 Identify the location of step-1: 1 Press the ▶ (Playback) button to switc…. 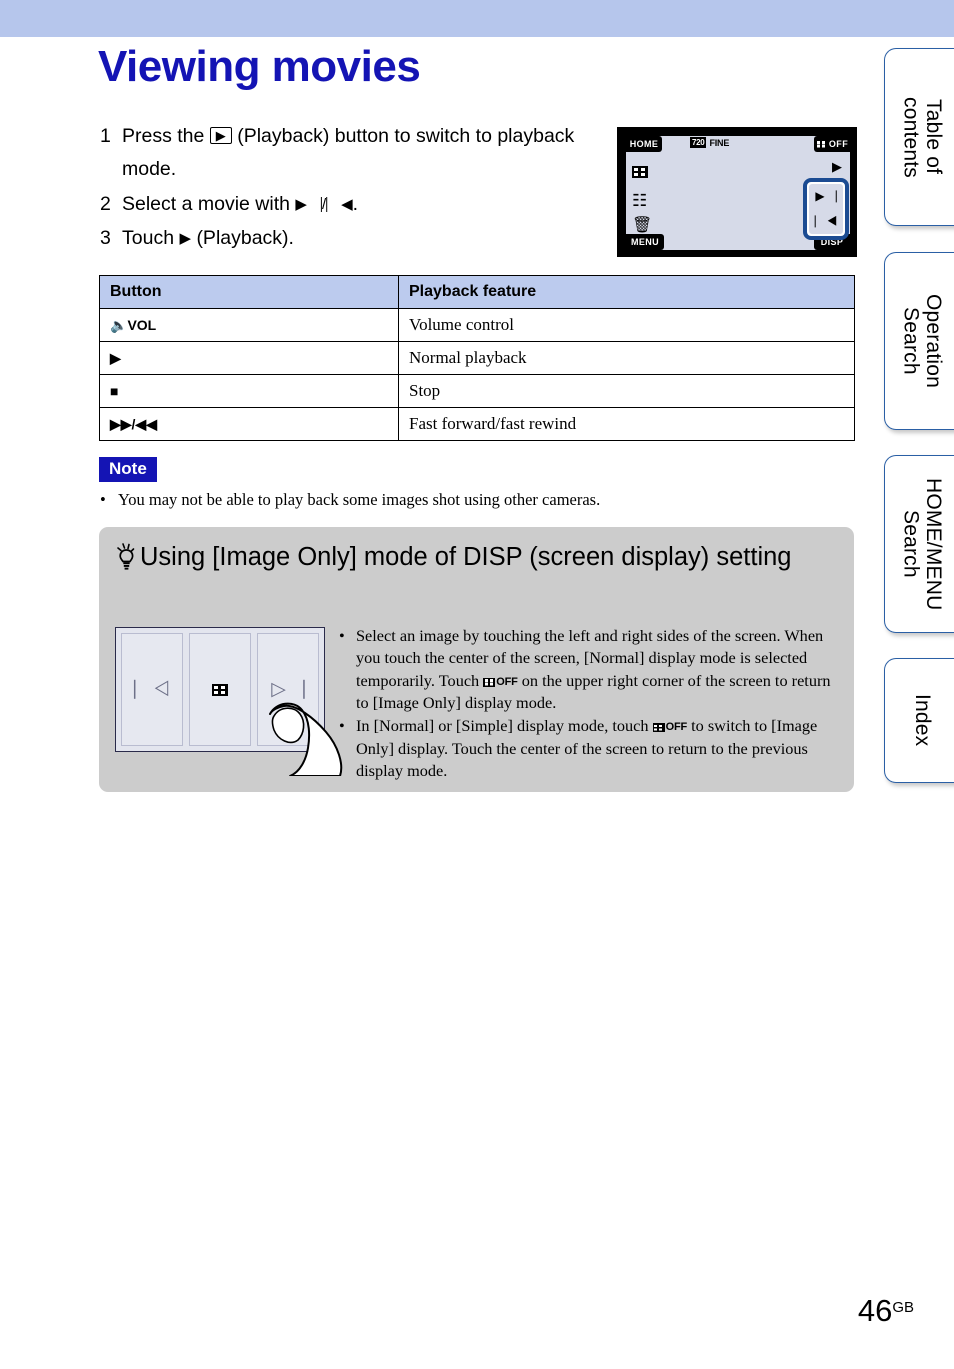
(350, 153).